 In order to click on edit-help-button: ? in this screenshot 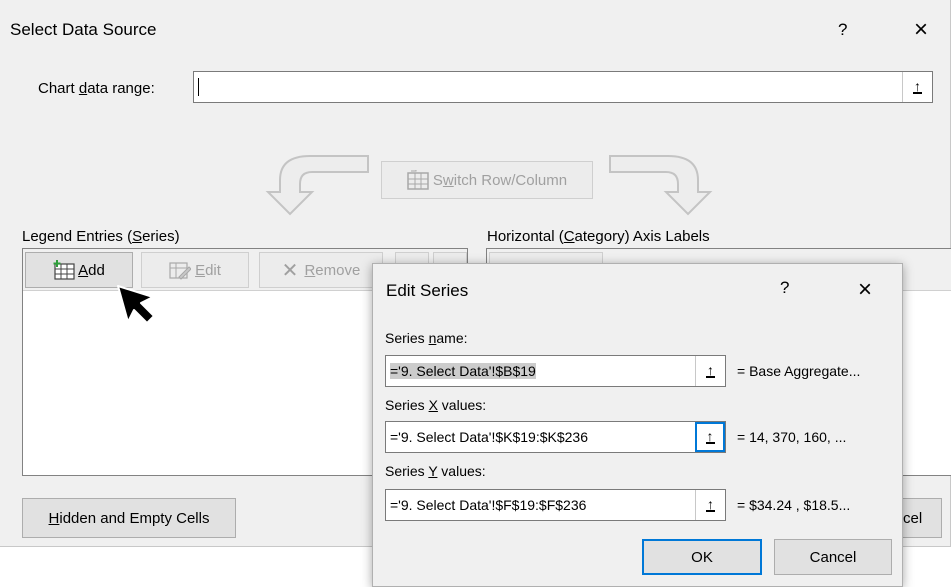, I will do `click(784, 288)`.